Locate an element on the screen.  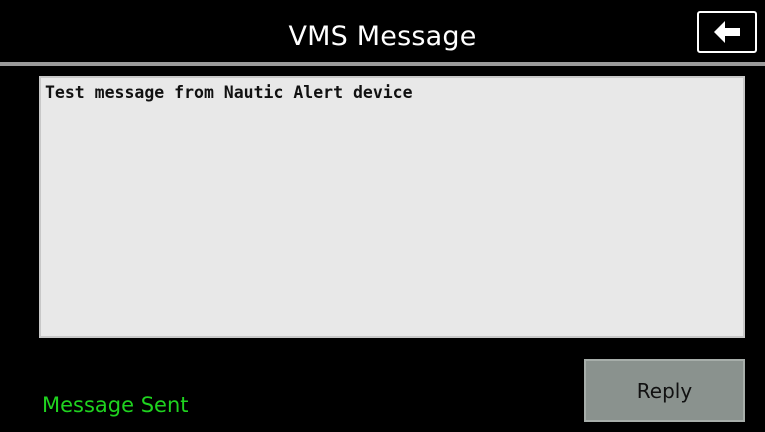
header-bar: VMS Message is located at coordinates (382, 31).